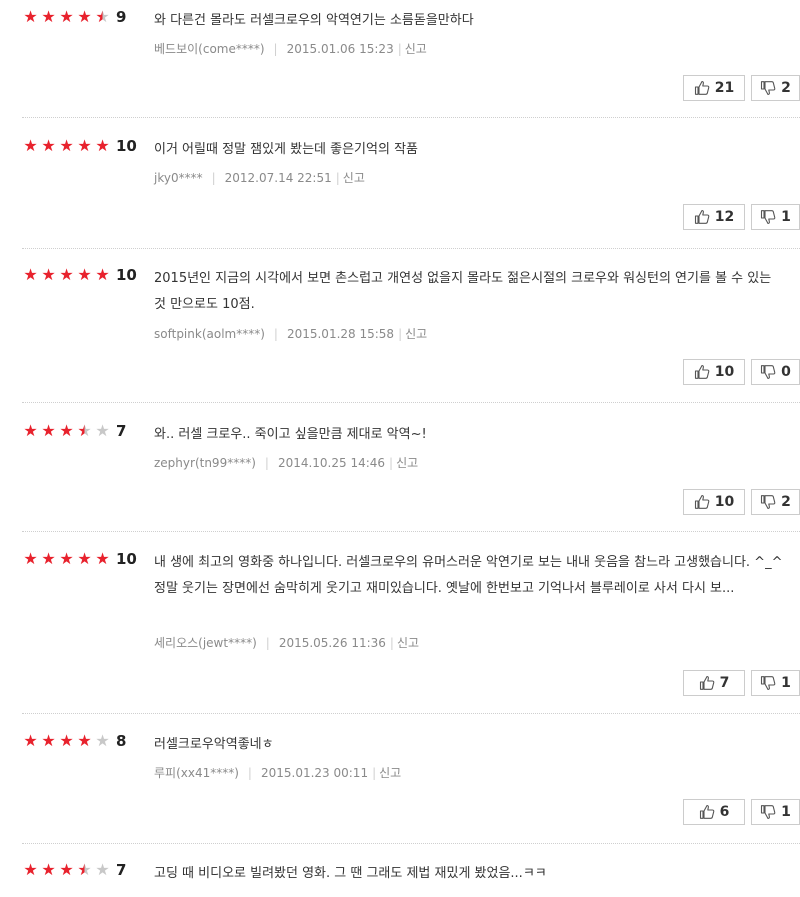 Image resolution: width=800 pixels, height=897 pixels. I want to click on star-rating: ★ ★ ★ ★ ★ 7, so click(74, 870).